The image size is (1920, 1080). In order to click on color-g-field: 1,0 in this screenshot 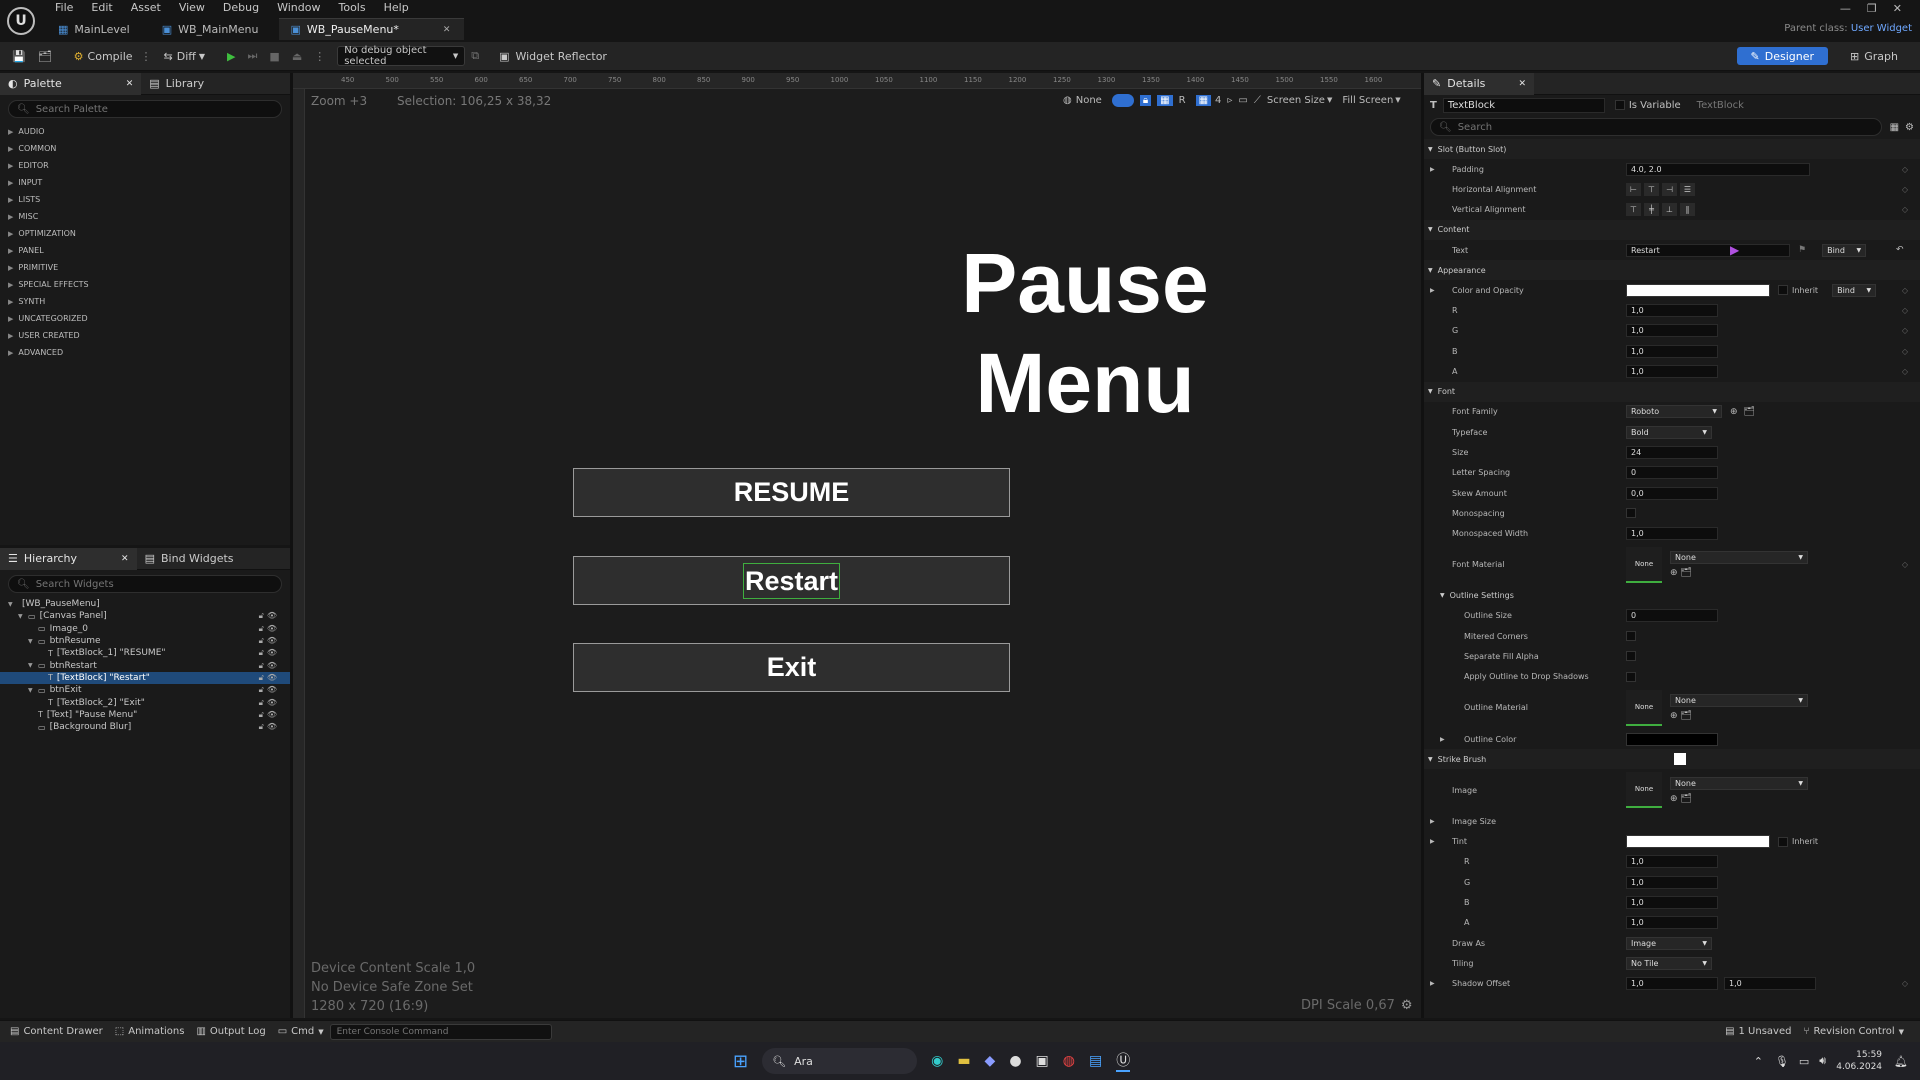, I will do `click(1672, 331)`.